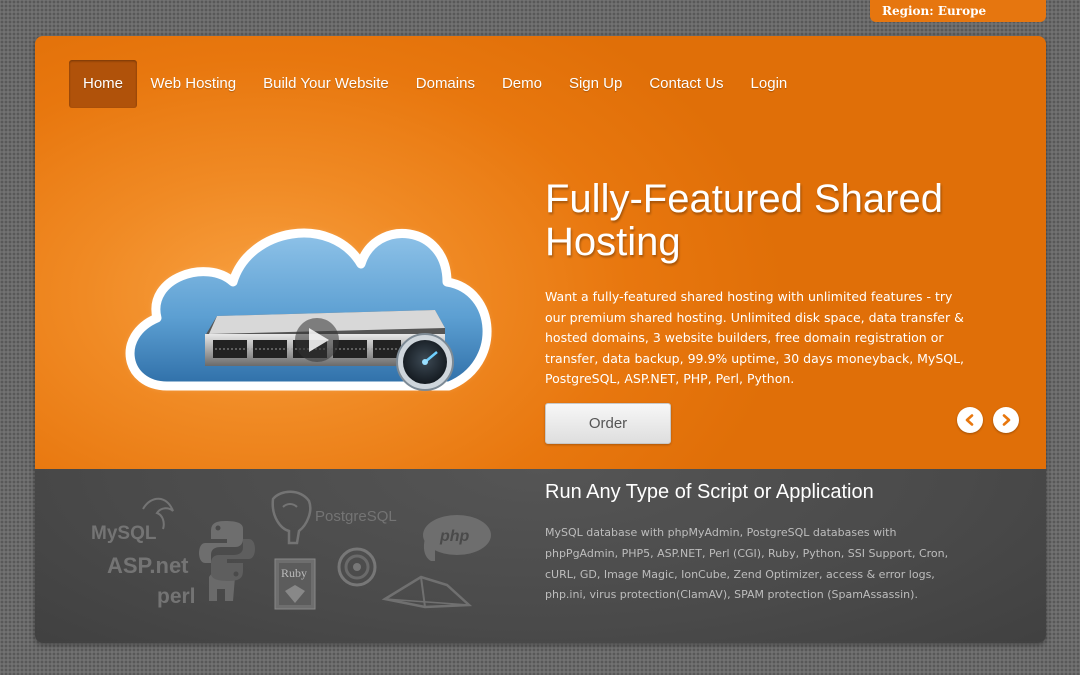  What do you see at coordinates (744, 220) in the screenshot?
I see `hero-title: Fully-Featured Shared Hosting` at bounding box center [744, 220].